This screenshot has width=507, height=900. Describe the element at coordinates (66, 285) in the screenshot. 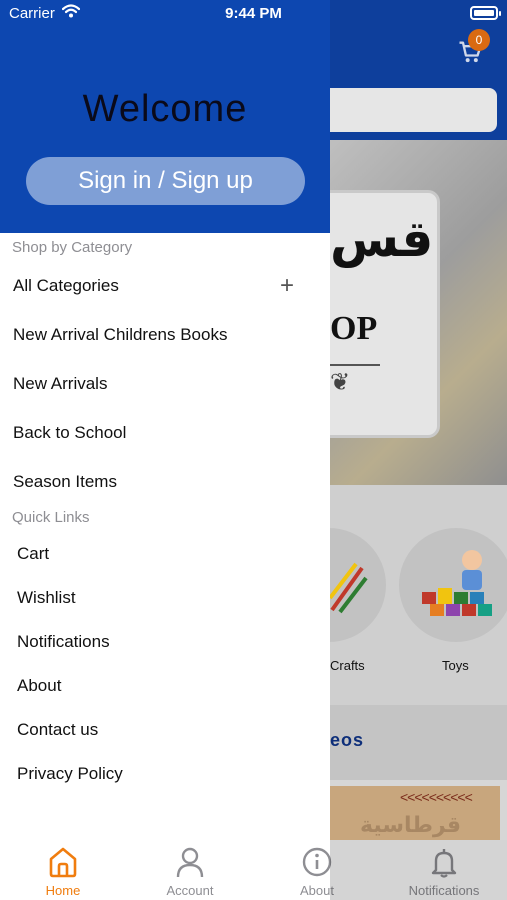

I see `menu-item-label: All Categories` at that location.